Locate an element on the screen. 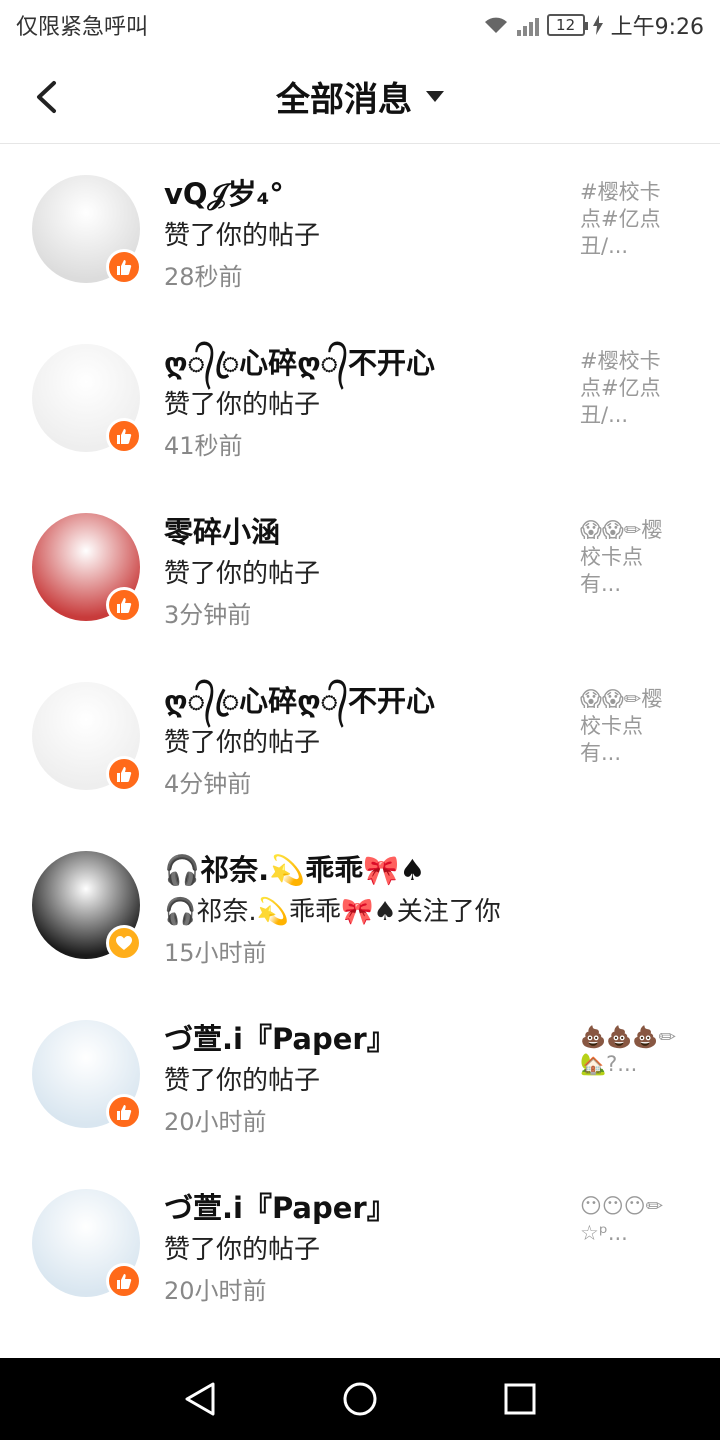  circle-home-icon is located at coordinates (360, 1399).